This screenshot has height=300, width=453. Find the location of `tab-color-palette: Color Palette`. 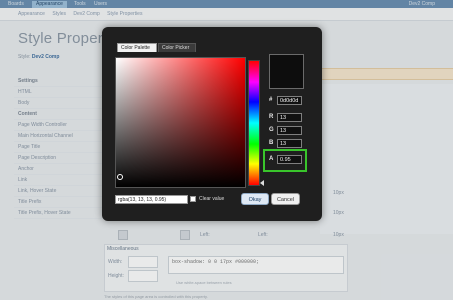

tab-color-palette: Color Palette is located at coordinates (137, 47).